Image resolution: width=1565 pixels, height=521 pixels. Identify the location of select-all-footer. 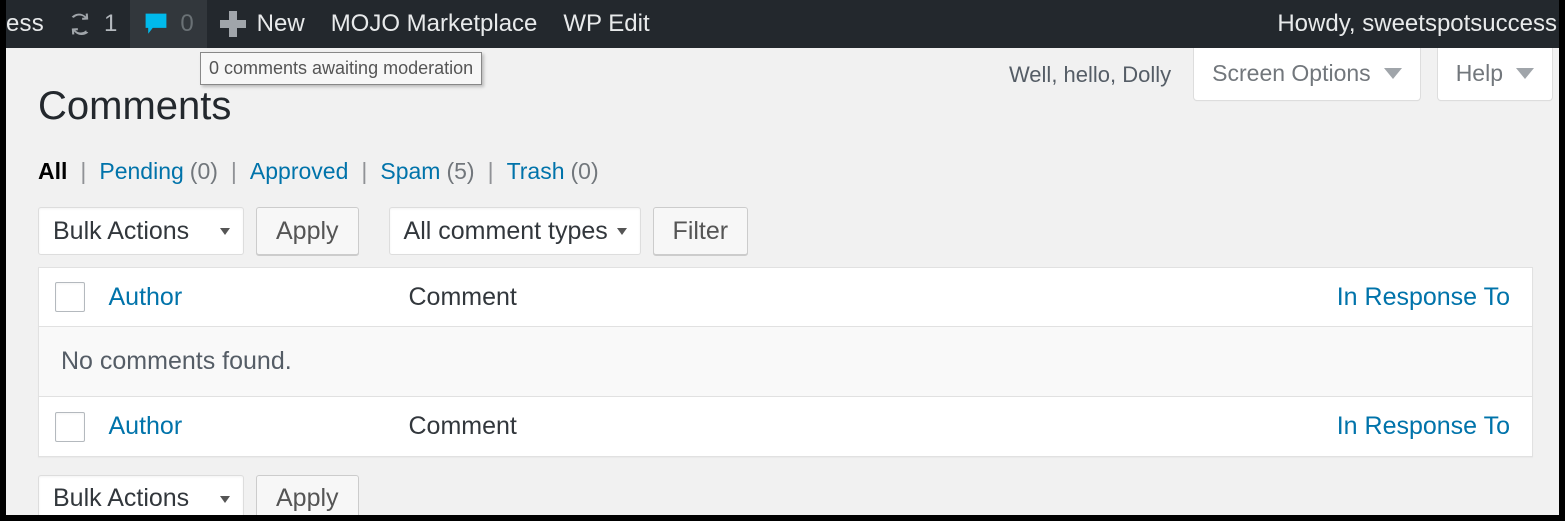
(73, 426).